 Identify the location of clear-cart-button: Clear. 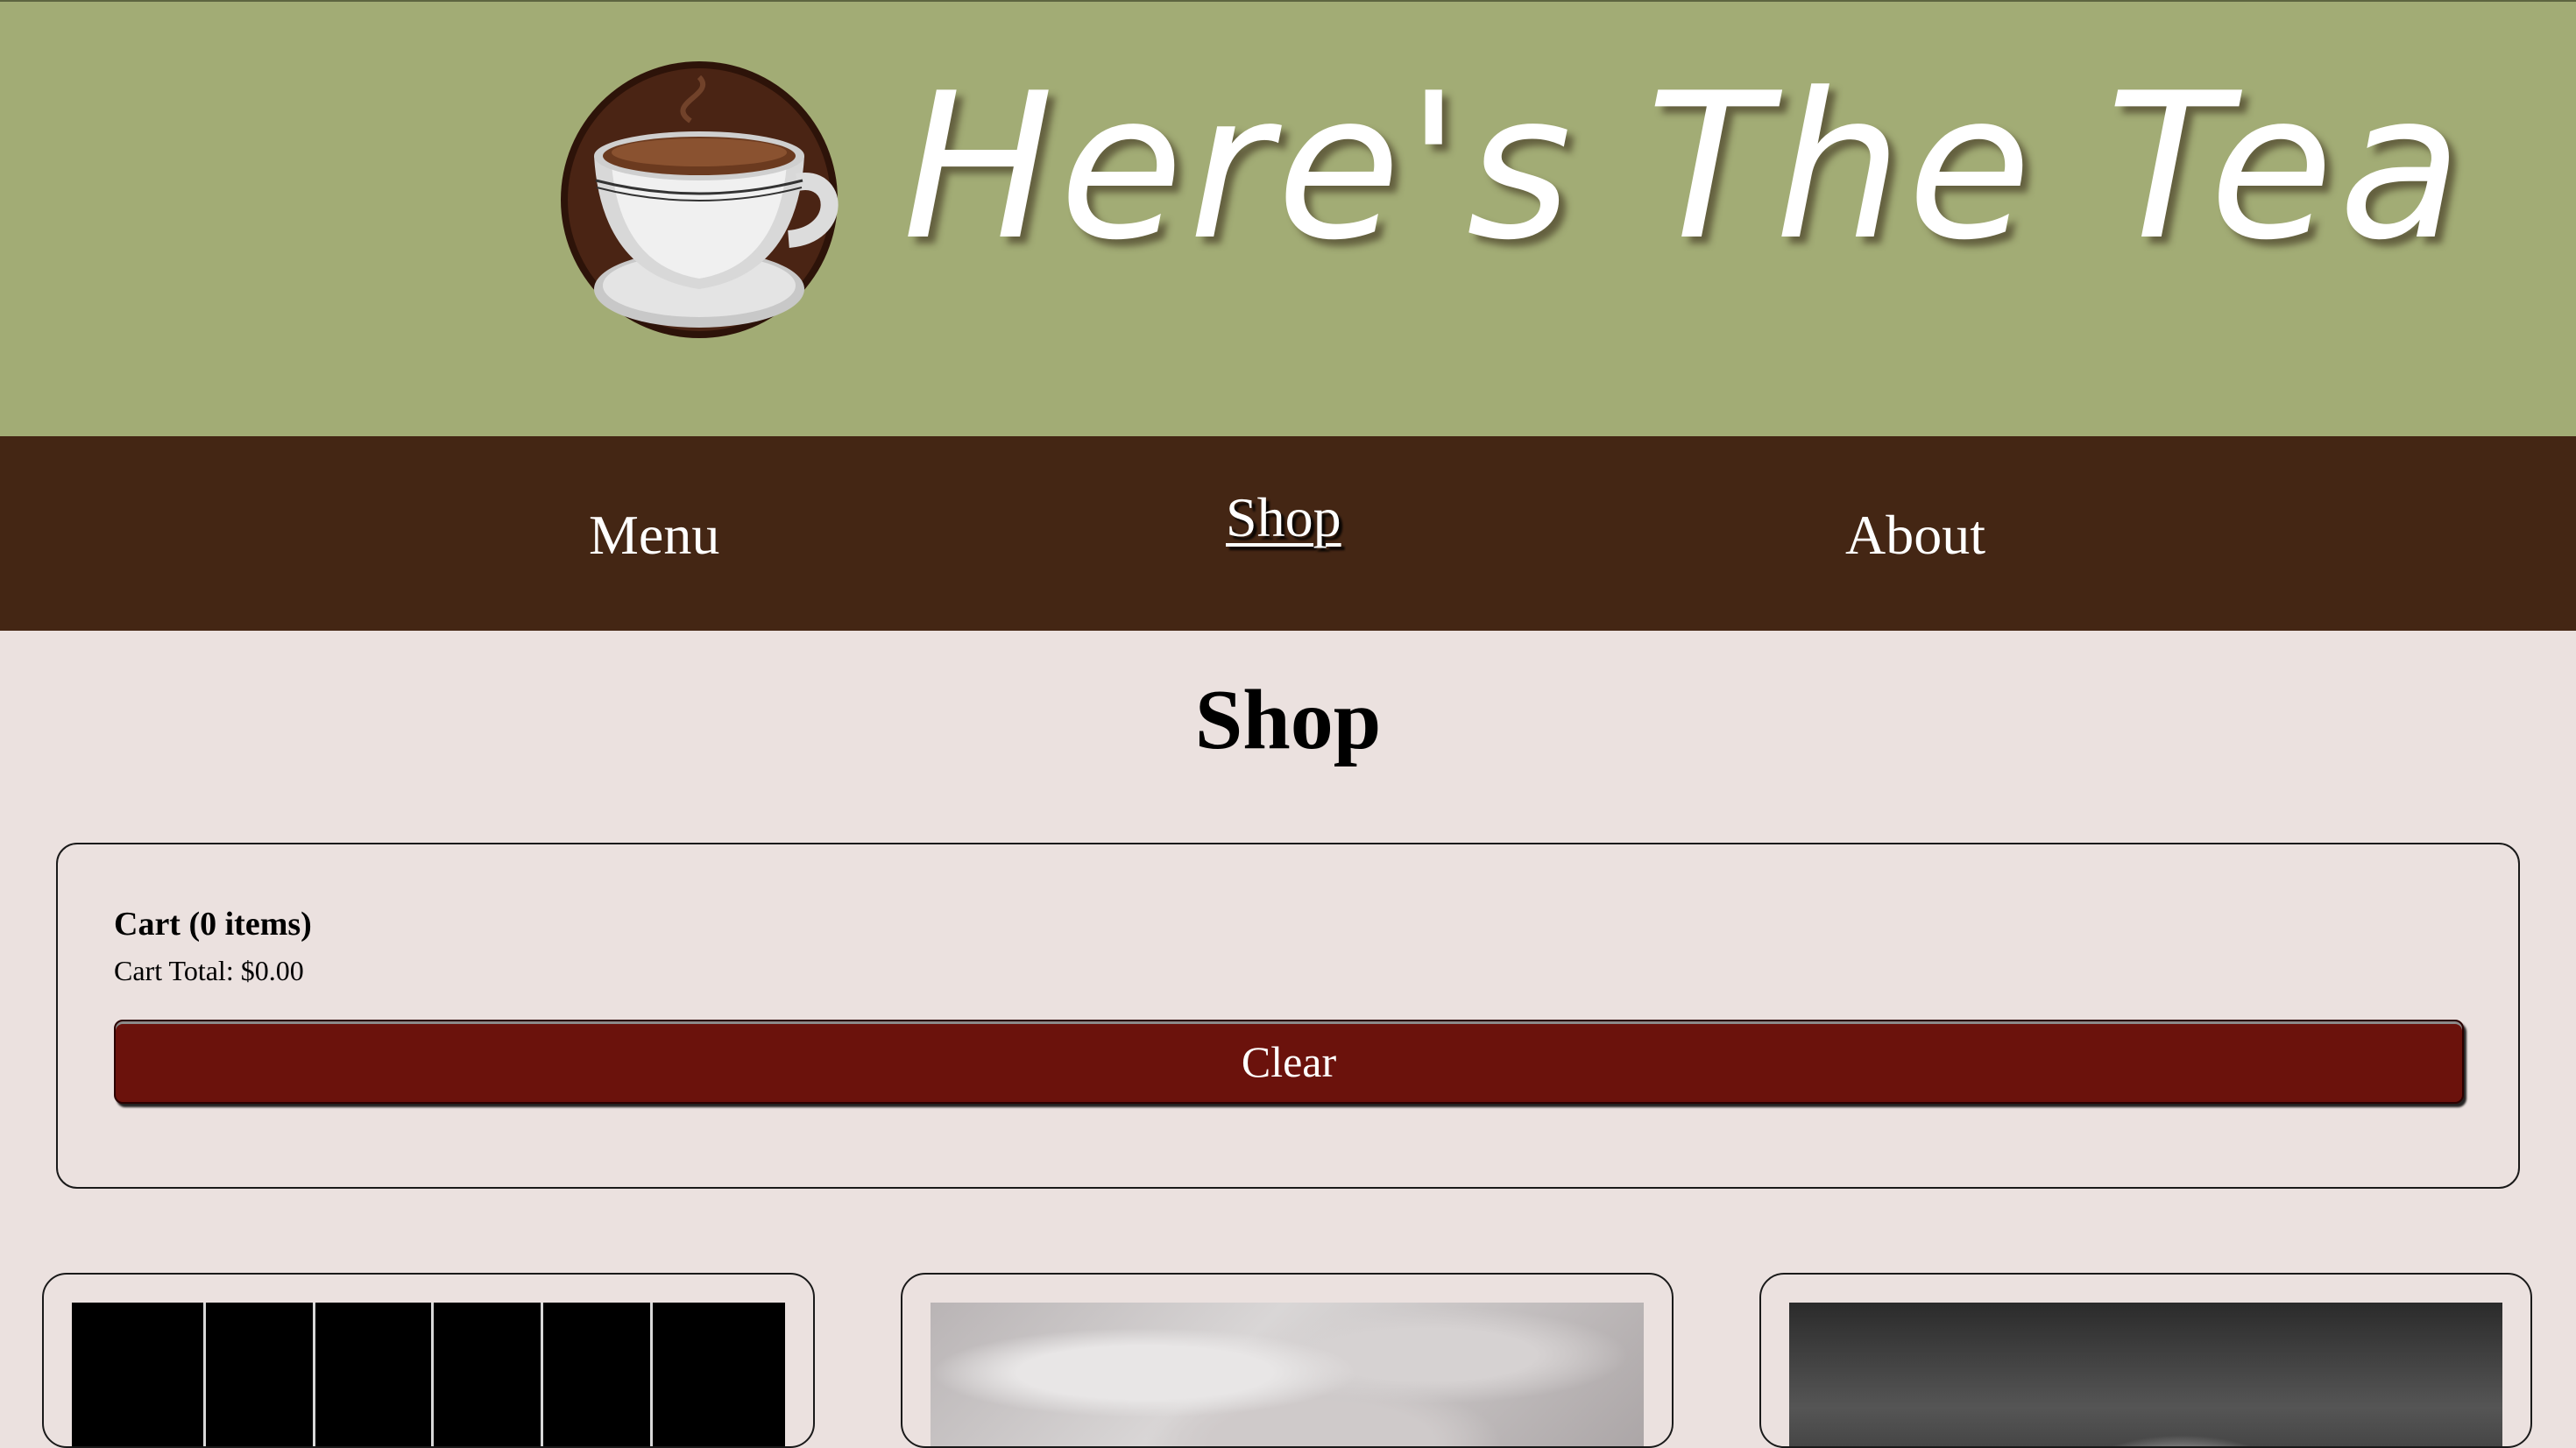
(1289, 1062).